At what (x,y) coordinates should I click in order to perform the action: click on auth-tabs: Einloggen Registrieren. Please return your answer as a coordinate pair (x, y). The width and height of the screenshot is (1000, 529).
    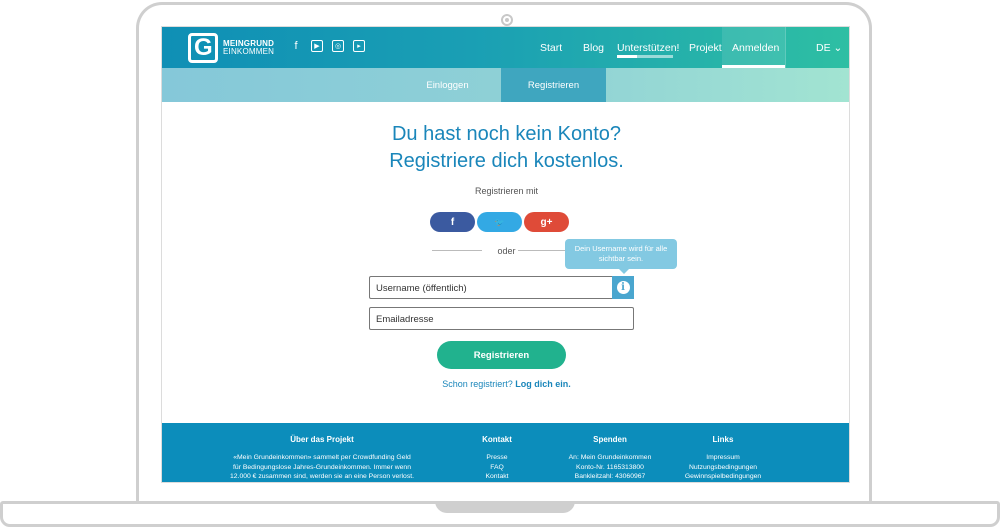
    Looking at the image, I should click on (505, 85).